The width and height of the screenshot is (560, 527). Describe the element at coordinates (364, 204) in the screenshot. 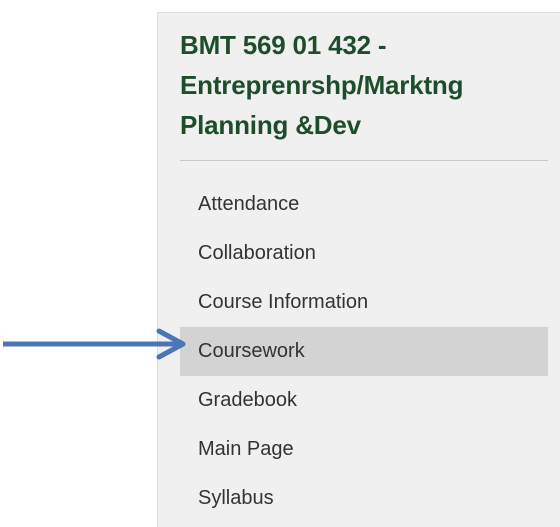

I see `menu-item-attendance: Attendance` at that location.